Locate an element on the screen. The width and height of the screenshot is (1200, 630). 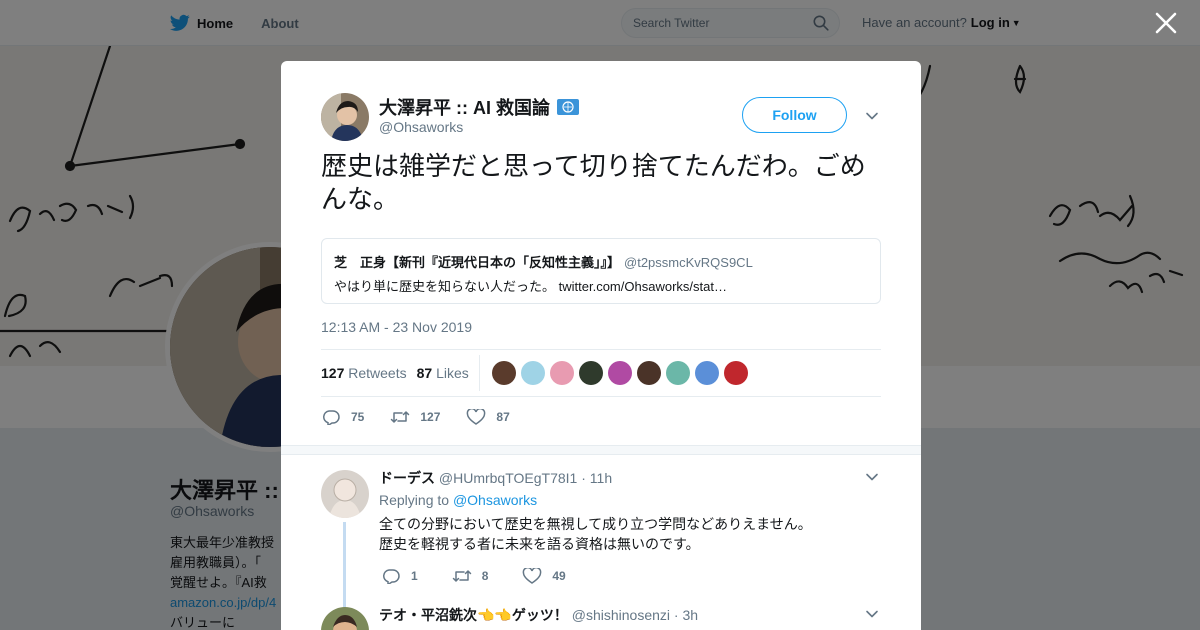
quoted-tweet-text: やはり単に歴史を知らない人だった。 is located at coordinates (445, 287).